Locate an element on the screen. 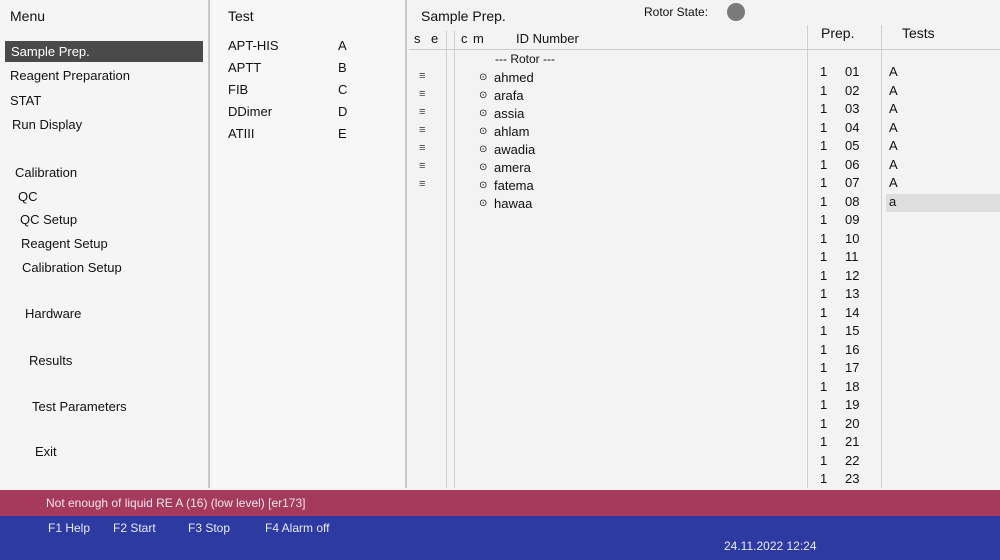 This screenshot has width=1000, height=560. patient-row: ≡ ⊙ amera is located at coordinates (604, 169).